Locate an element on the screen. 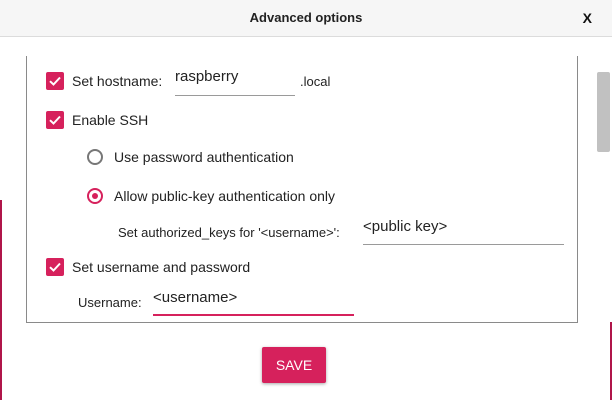 The height and width of the screenshot is (400, 612). auth-pubkey-label: Allow public-key authentication only is located at coordinates (225, 196).